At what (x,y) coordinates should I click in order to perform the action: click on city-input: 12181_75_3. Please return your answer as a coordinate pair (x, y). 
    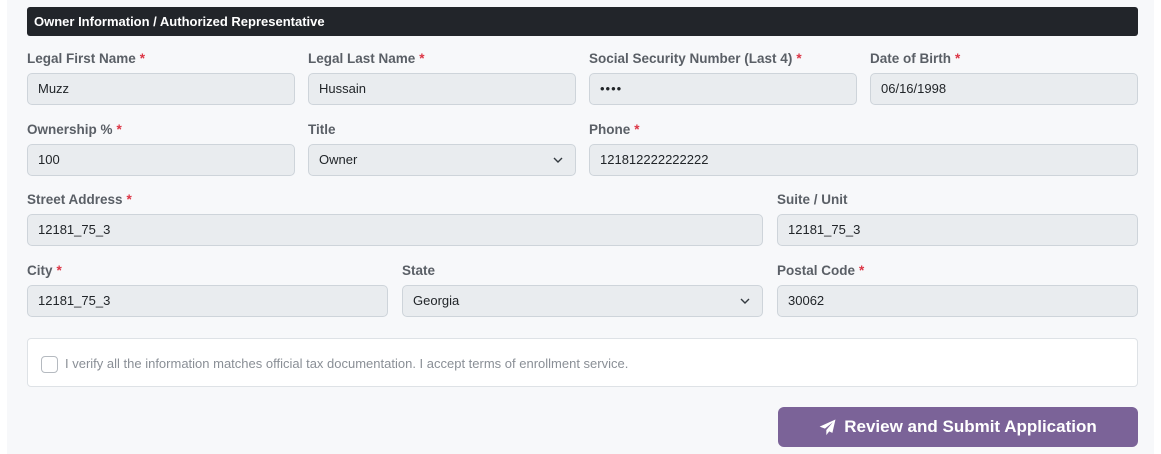
    Looking at the image, I should click on (207, 301).